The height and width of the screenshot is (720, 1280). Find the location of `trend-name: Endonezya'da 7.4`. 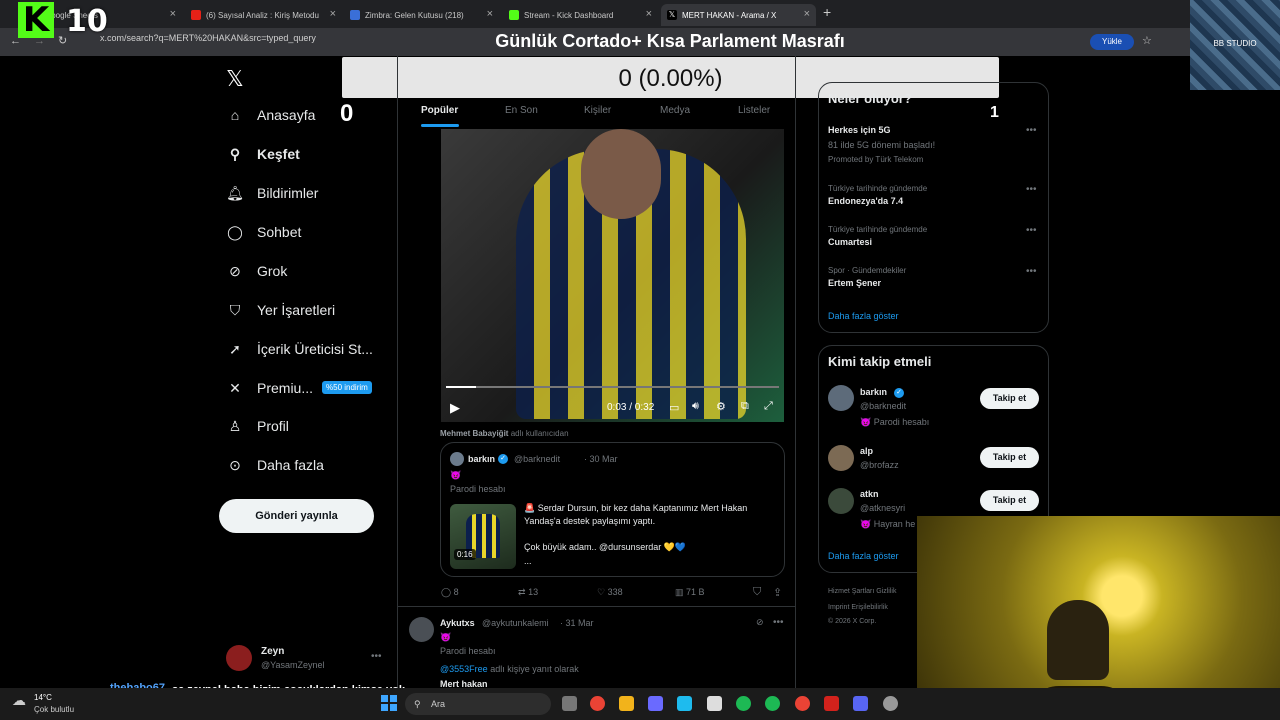

trend-name: Endonezya'da 7.4 is located at coordinates (865, 201).